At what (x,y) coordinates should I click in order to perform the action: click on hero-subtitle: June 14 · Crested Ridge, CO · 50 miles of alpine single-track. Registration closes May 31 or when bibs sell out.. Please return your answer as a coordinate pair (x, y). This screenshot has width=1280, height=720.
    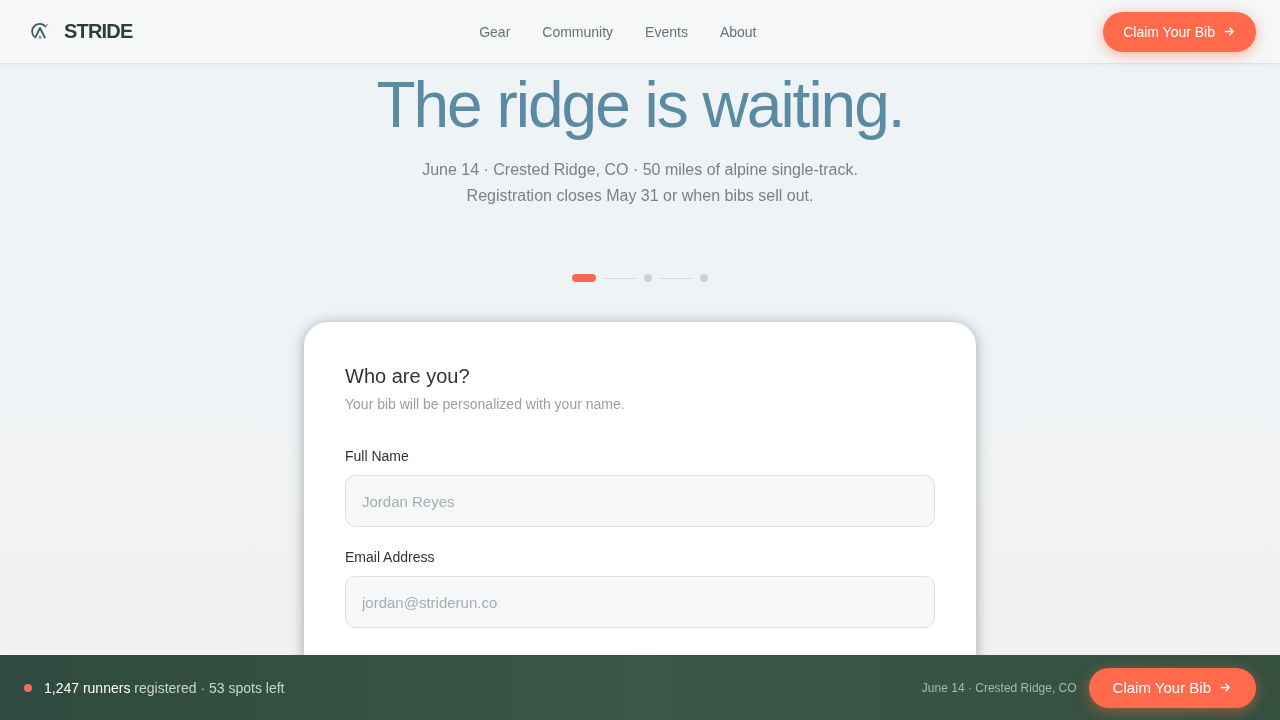
    Looking at the image, I should click on (640, 183).